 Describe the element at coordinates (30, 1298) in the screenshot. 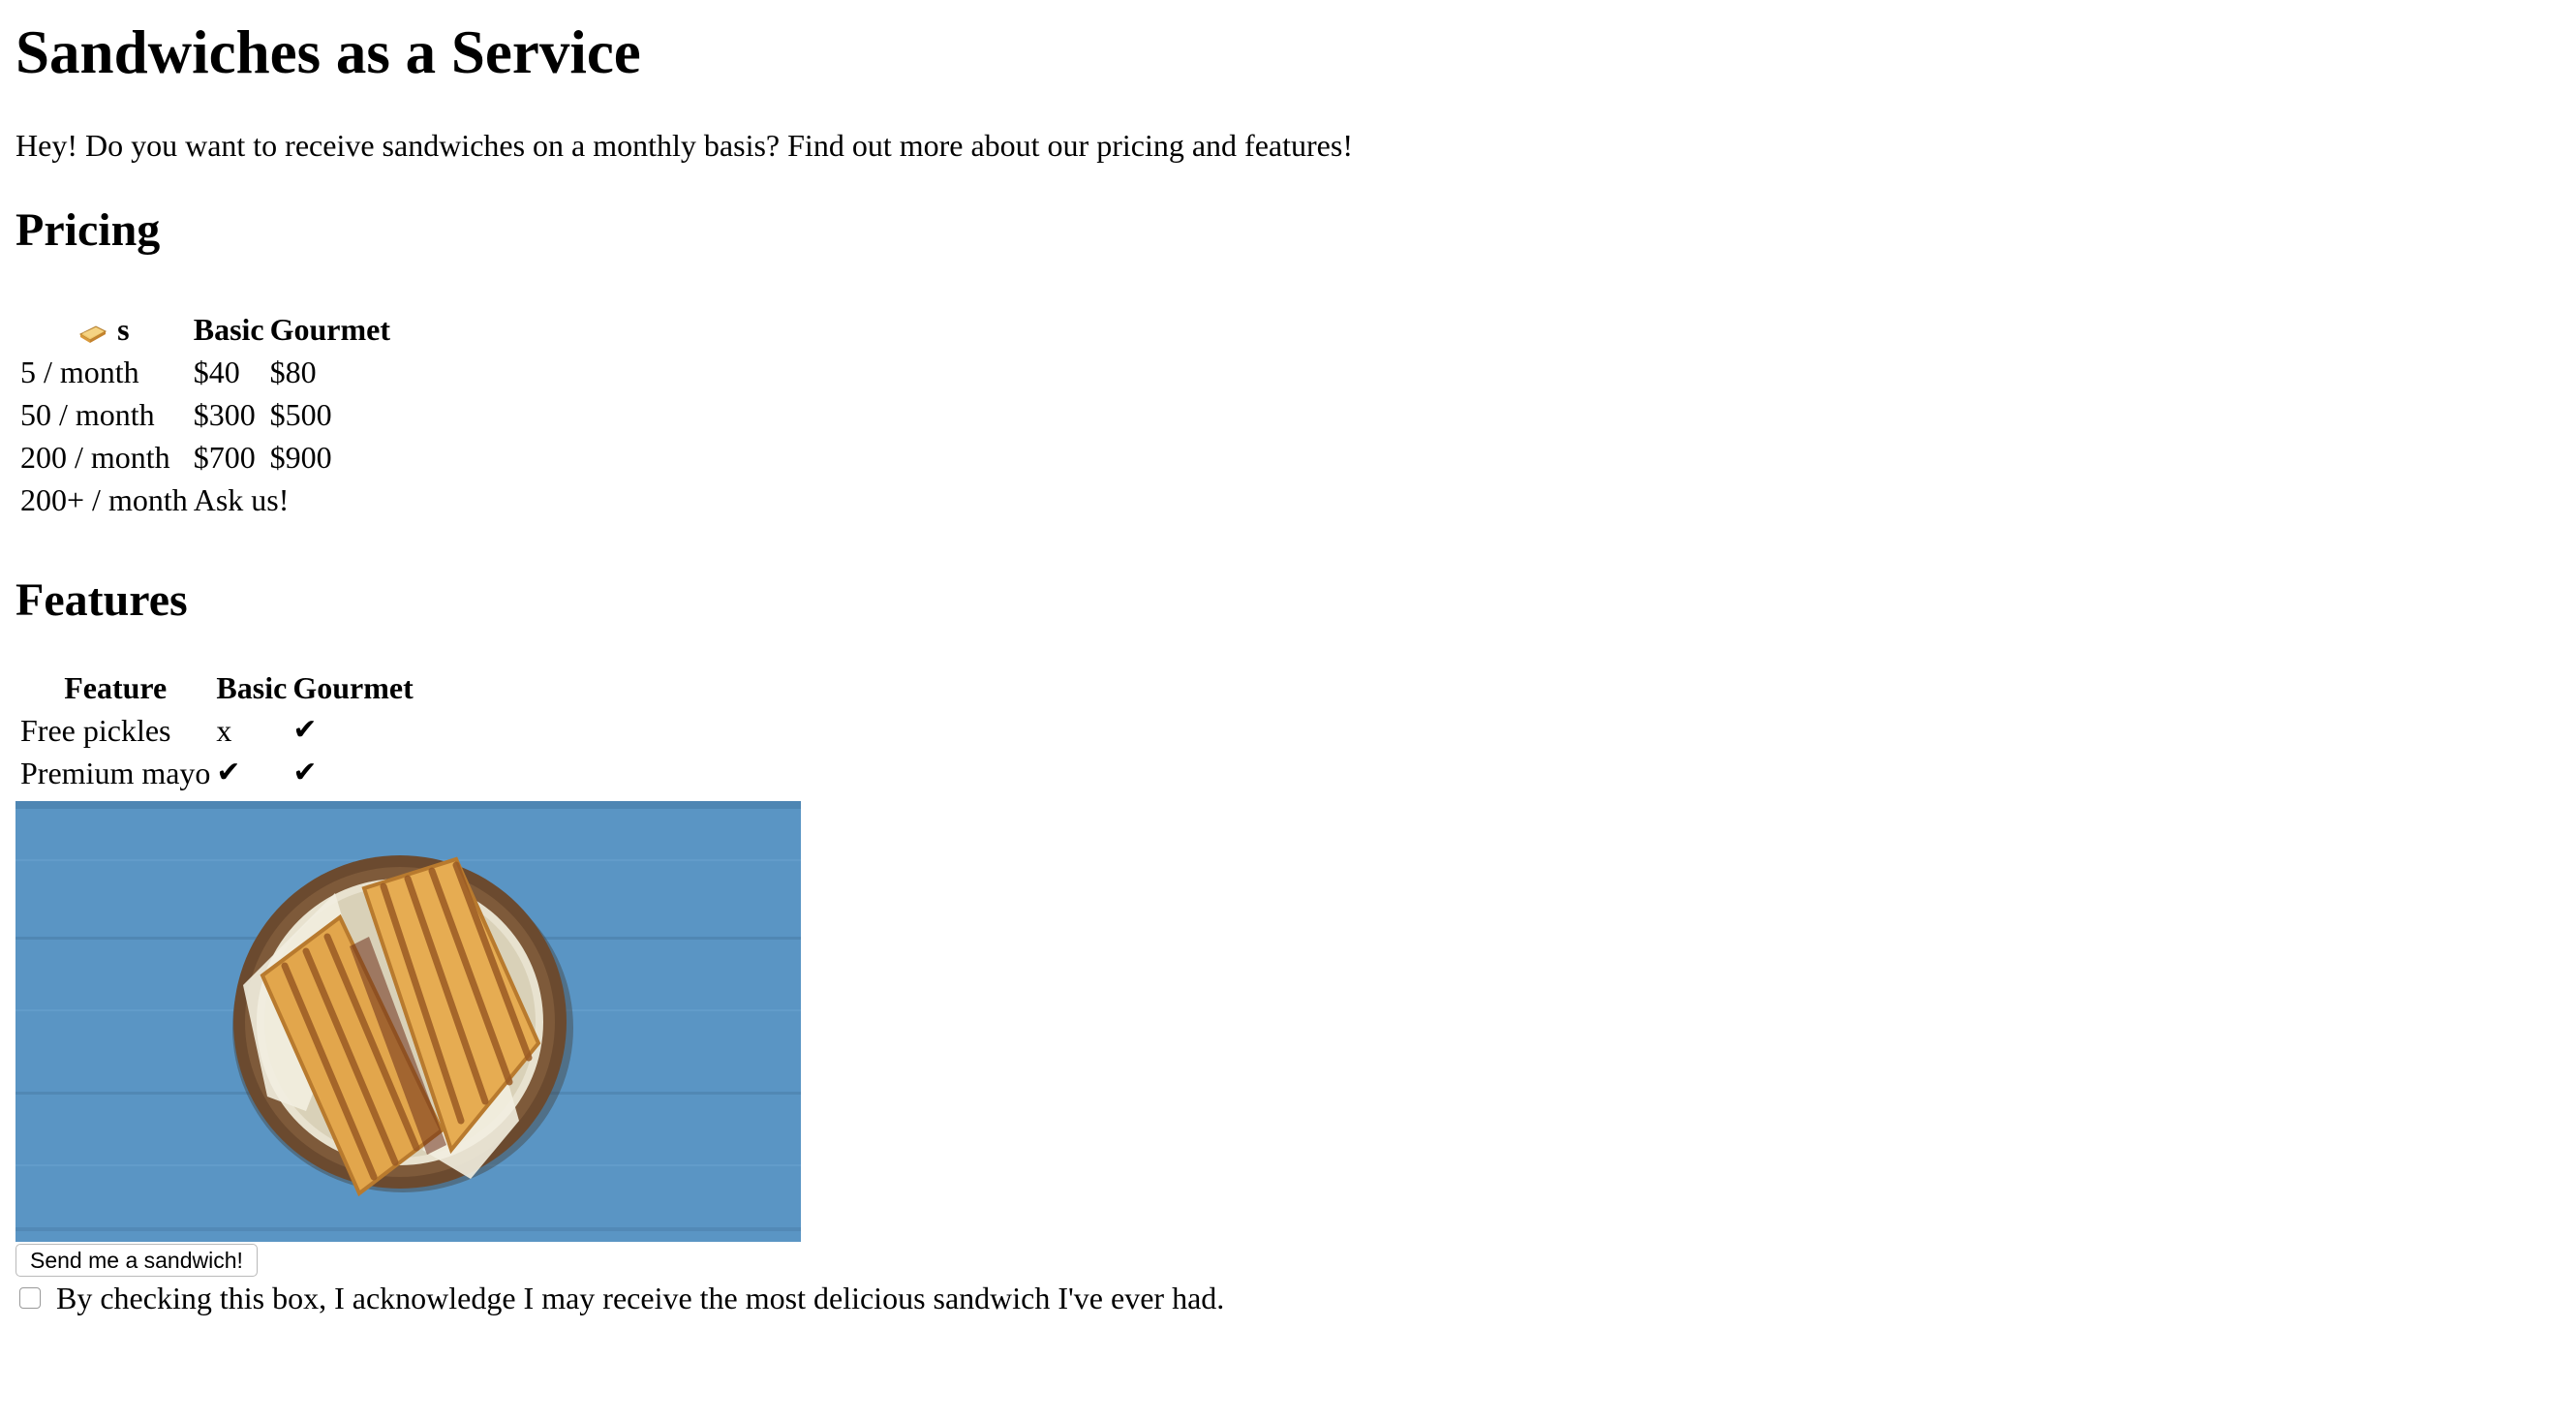

I see `ack-checkbox` at that location.